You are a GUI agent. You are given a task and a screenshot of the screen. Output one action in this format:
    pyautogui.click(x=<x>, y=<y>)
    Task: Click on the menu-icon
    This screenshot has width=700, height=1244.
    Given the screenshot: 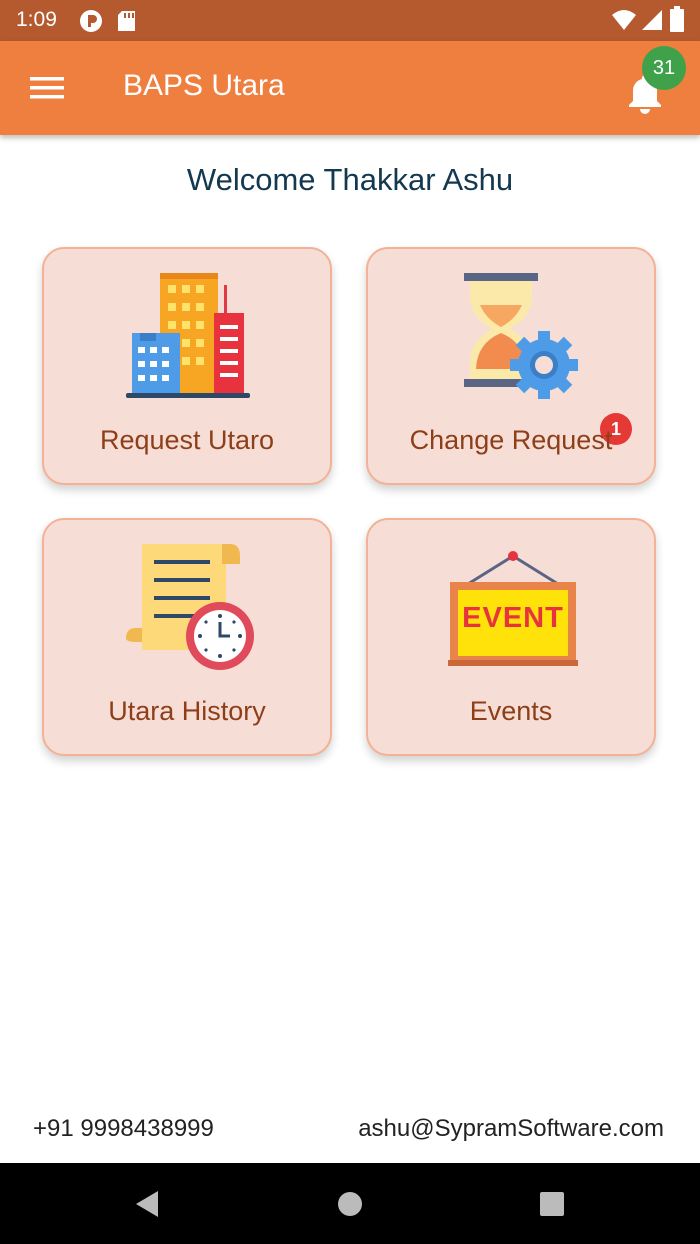 What is the action you would take?
    pyautogui.click(x=47, y=88)
    